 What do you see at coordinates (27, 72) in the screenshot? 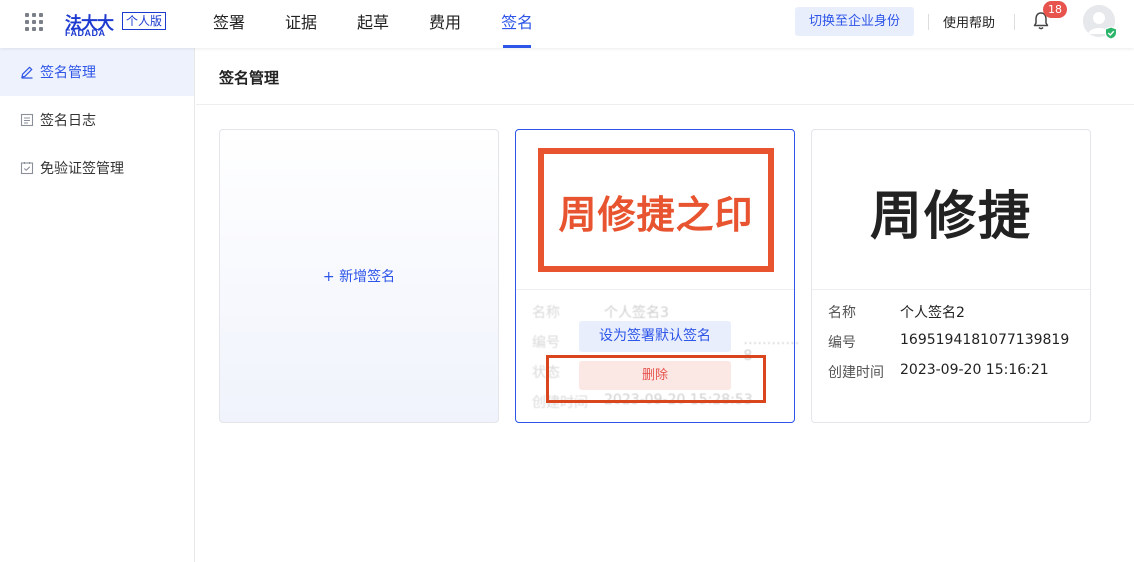
I see `pen-icon` at bounding box center [27, 72].